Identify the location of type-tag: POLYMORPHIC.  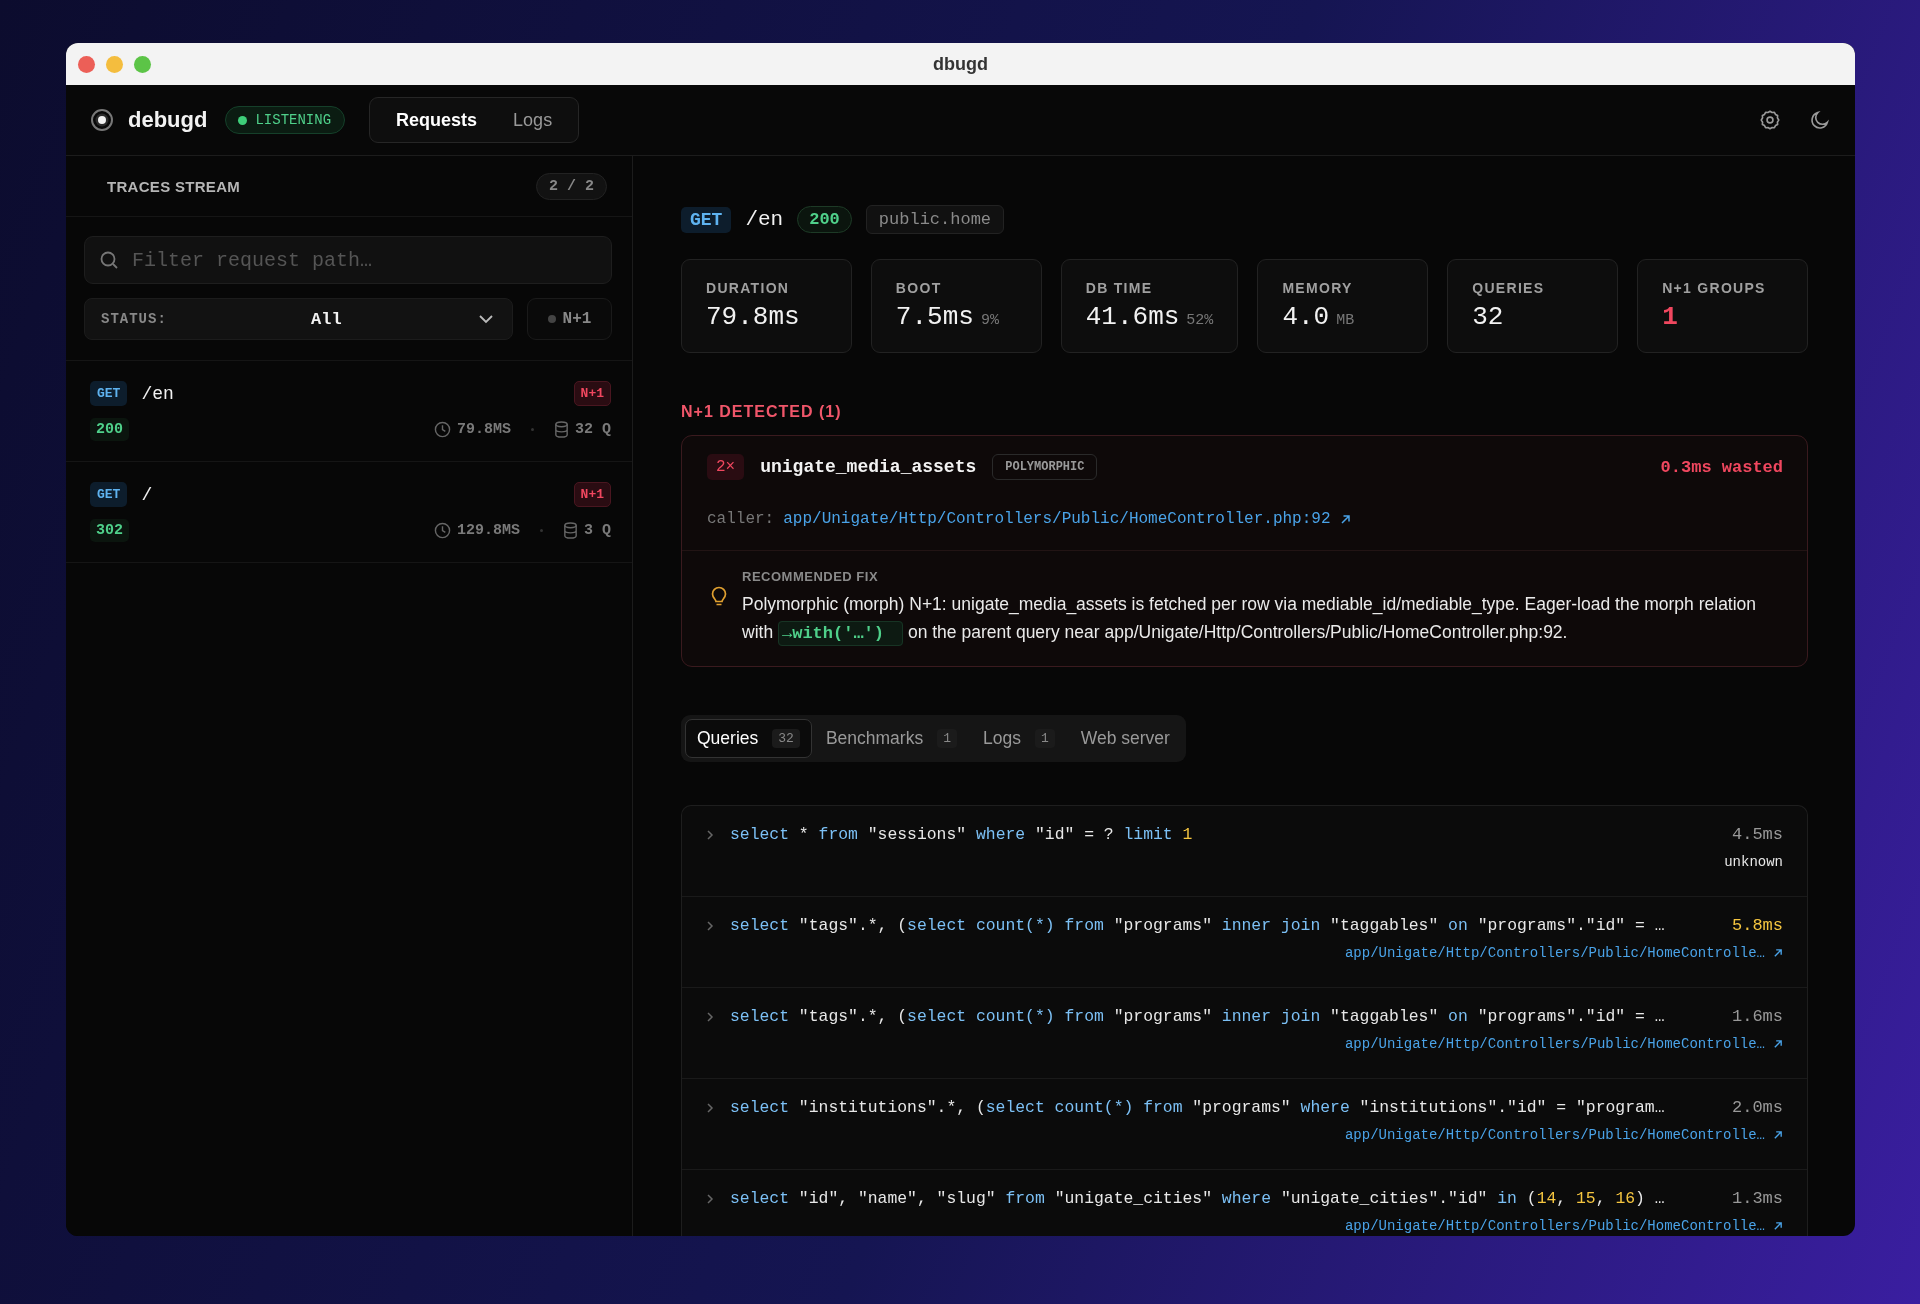
(1045, 467).